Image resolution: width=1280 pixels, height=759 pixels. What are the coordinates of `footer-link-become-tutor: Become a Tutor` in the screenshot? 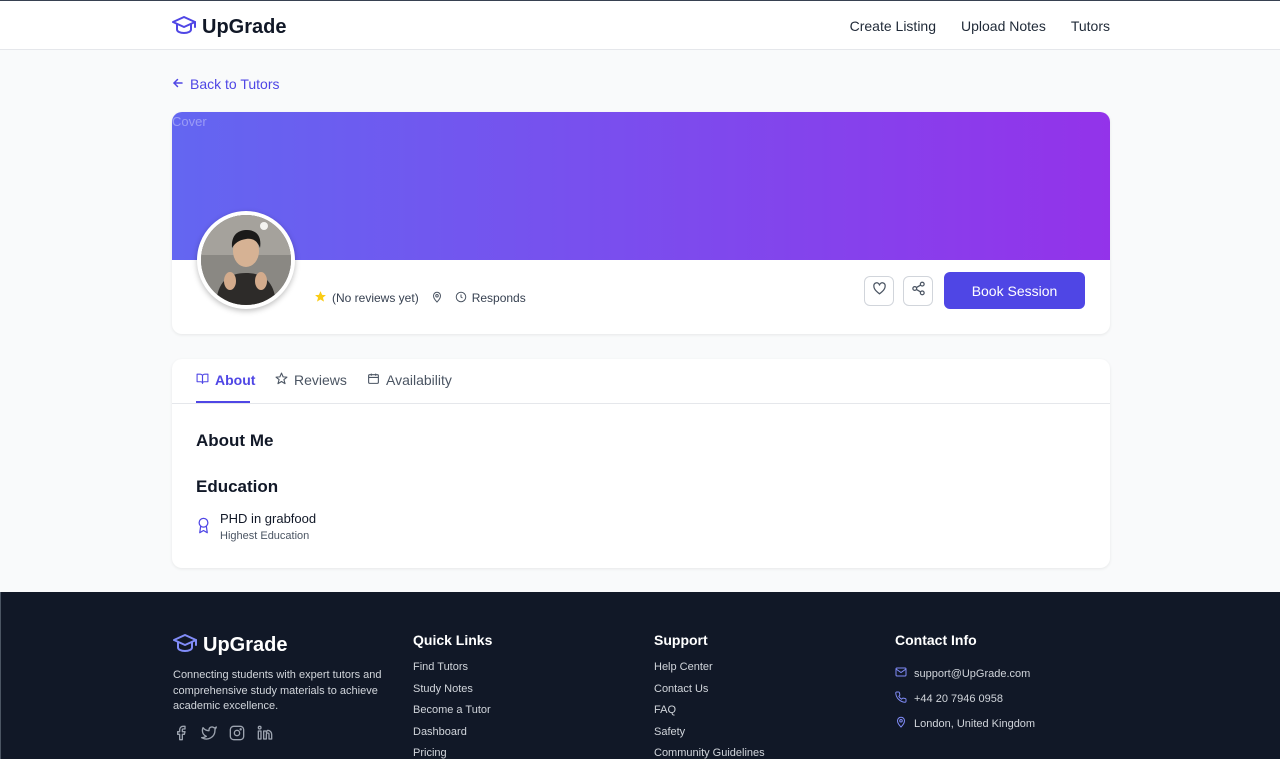 It's located at (452, 715).